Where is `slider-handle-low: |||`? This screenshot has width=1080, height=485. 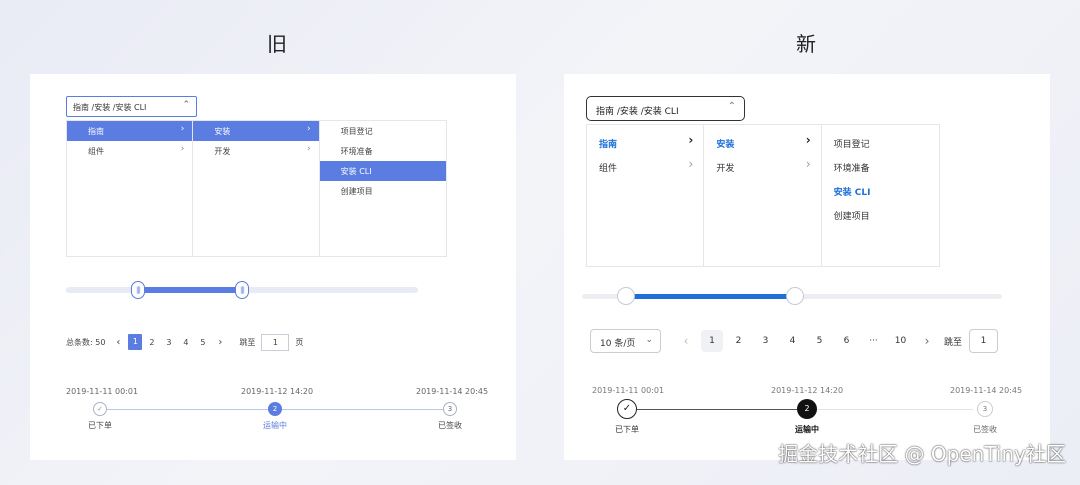 slider-handle-low: ||| is located at coordinates (138, 290).